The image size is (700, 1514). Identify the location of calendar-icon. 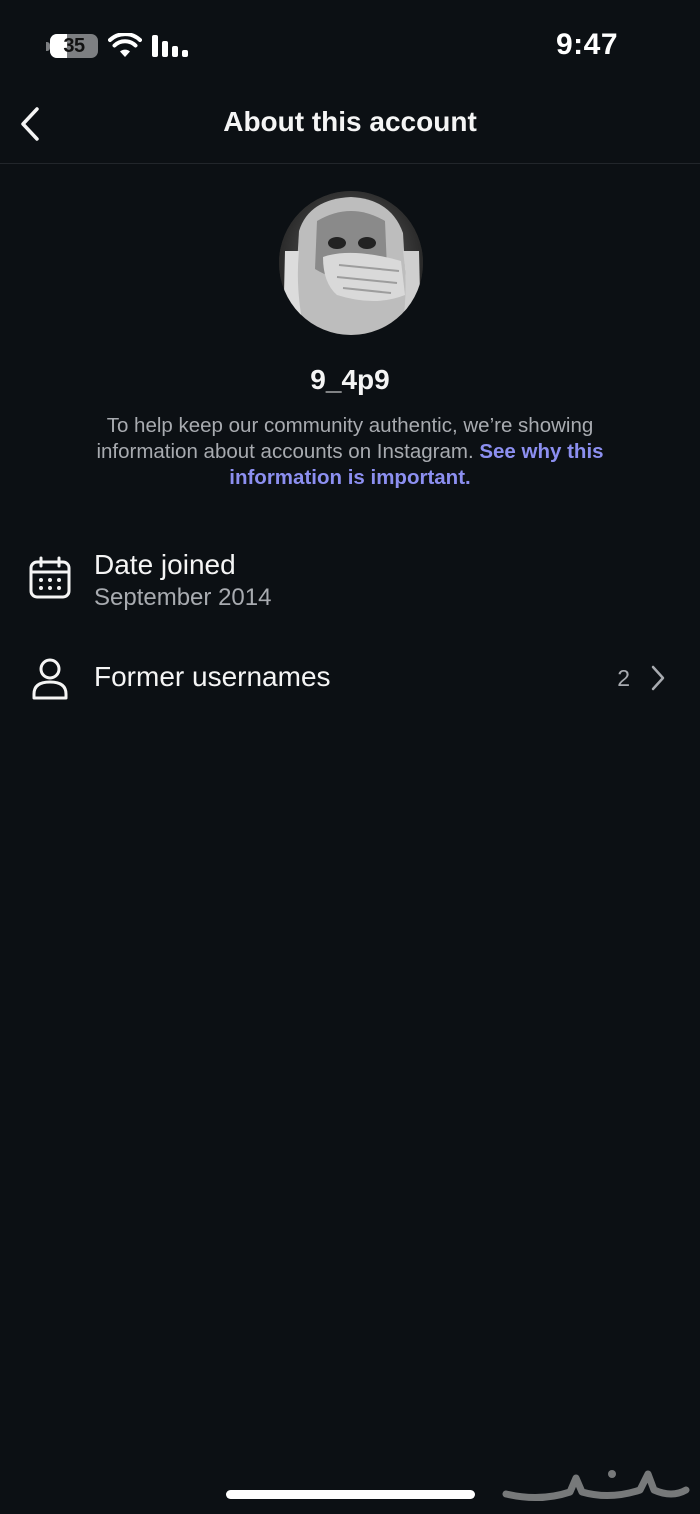
(50, 577).